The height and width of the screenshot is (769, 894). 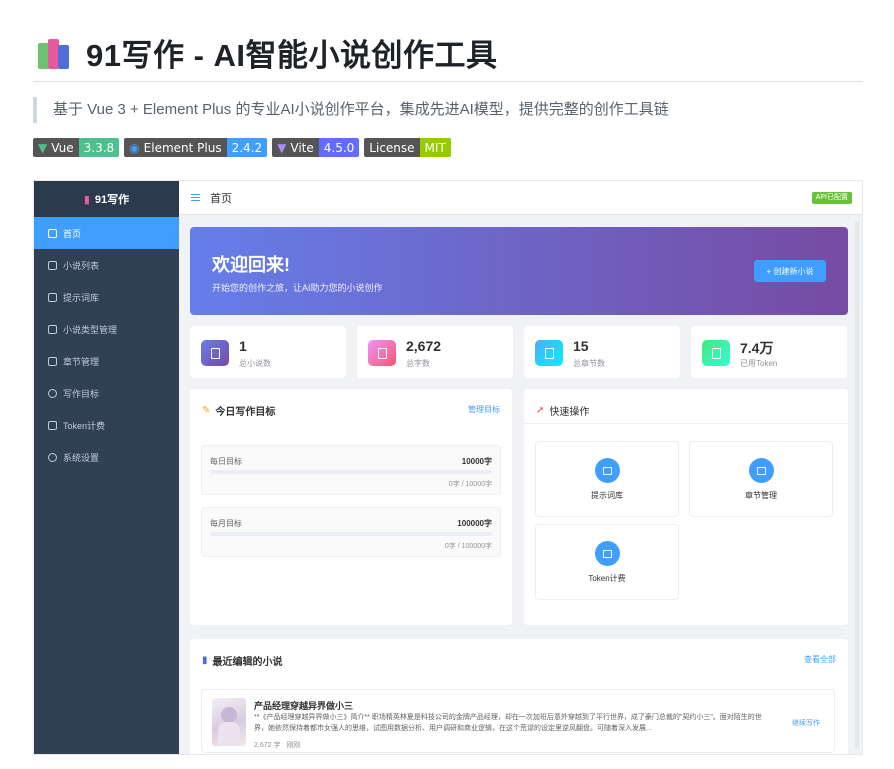 I want to click on scrollbar, so click(x=857, y=485).